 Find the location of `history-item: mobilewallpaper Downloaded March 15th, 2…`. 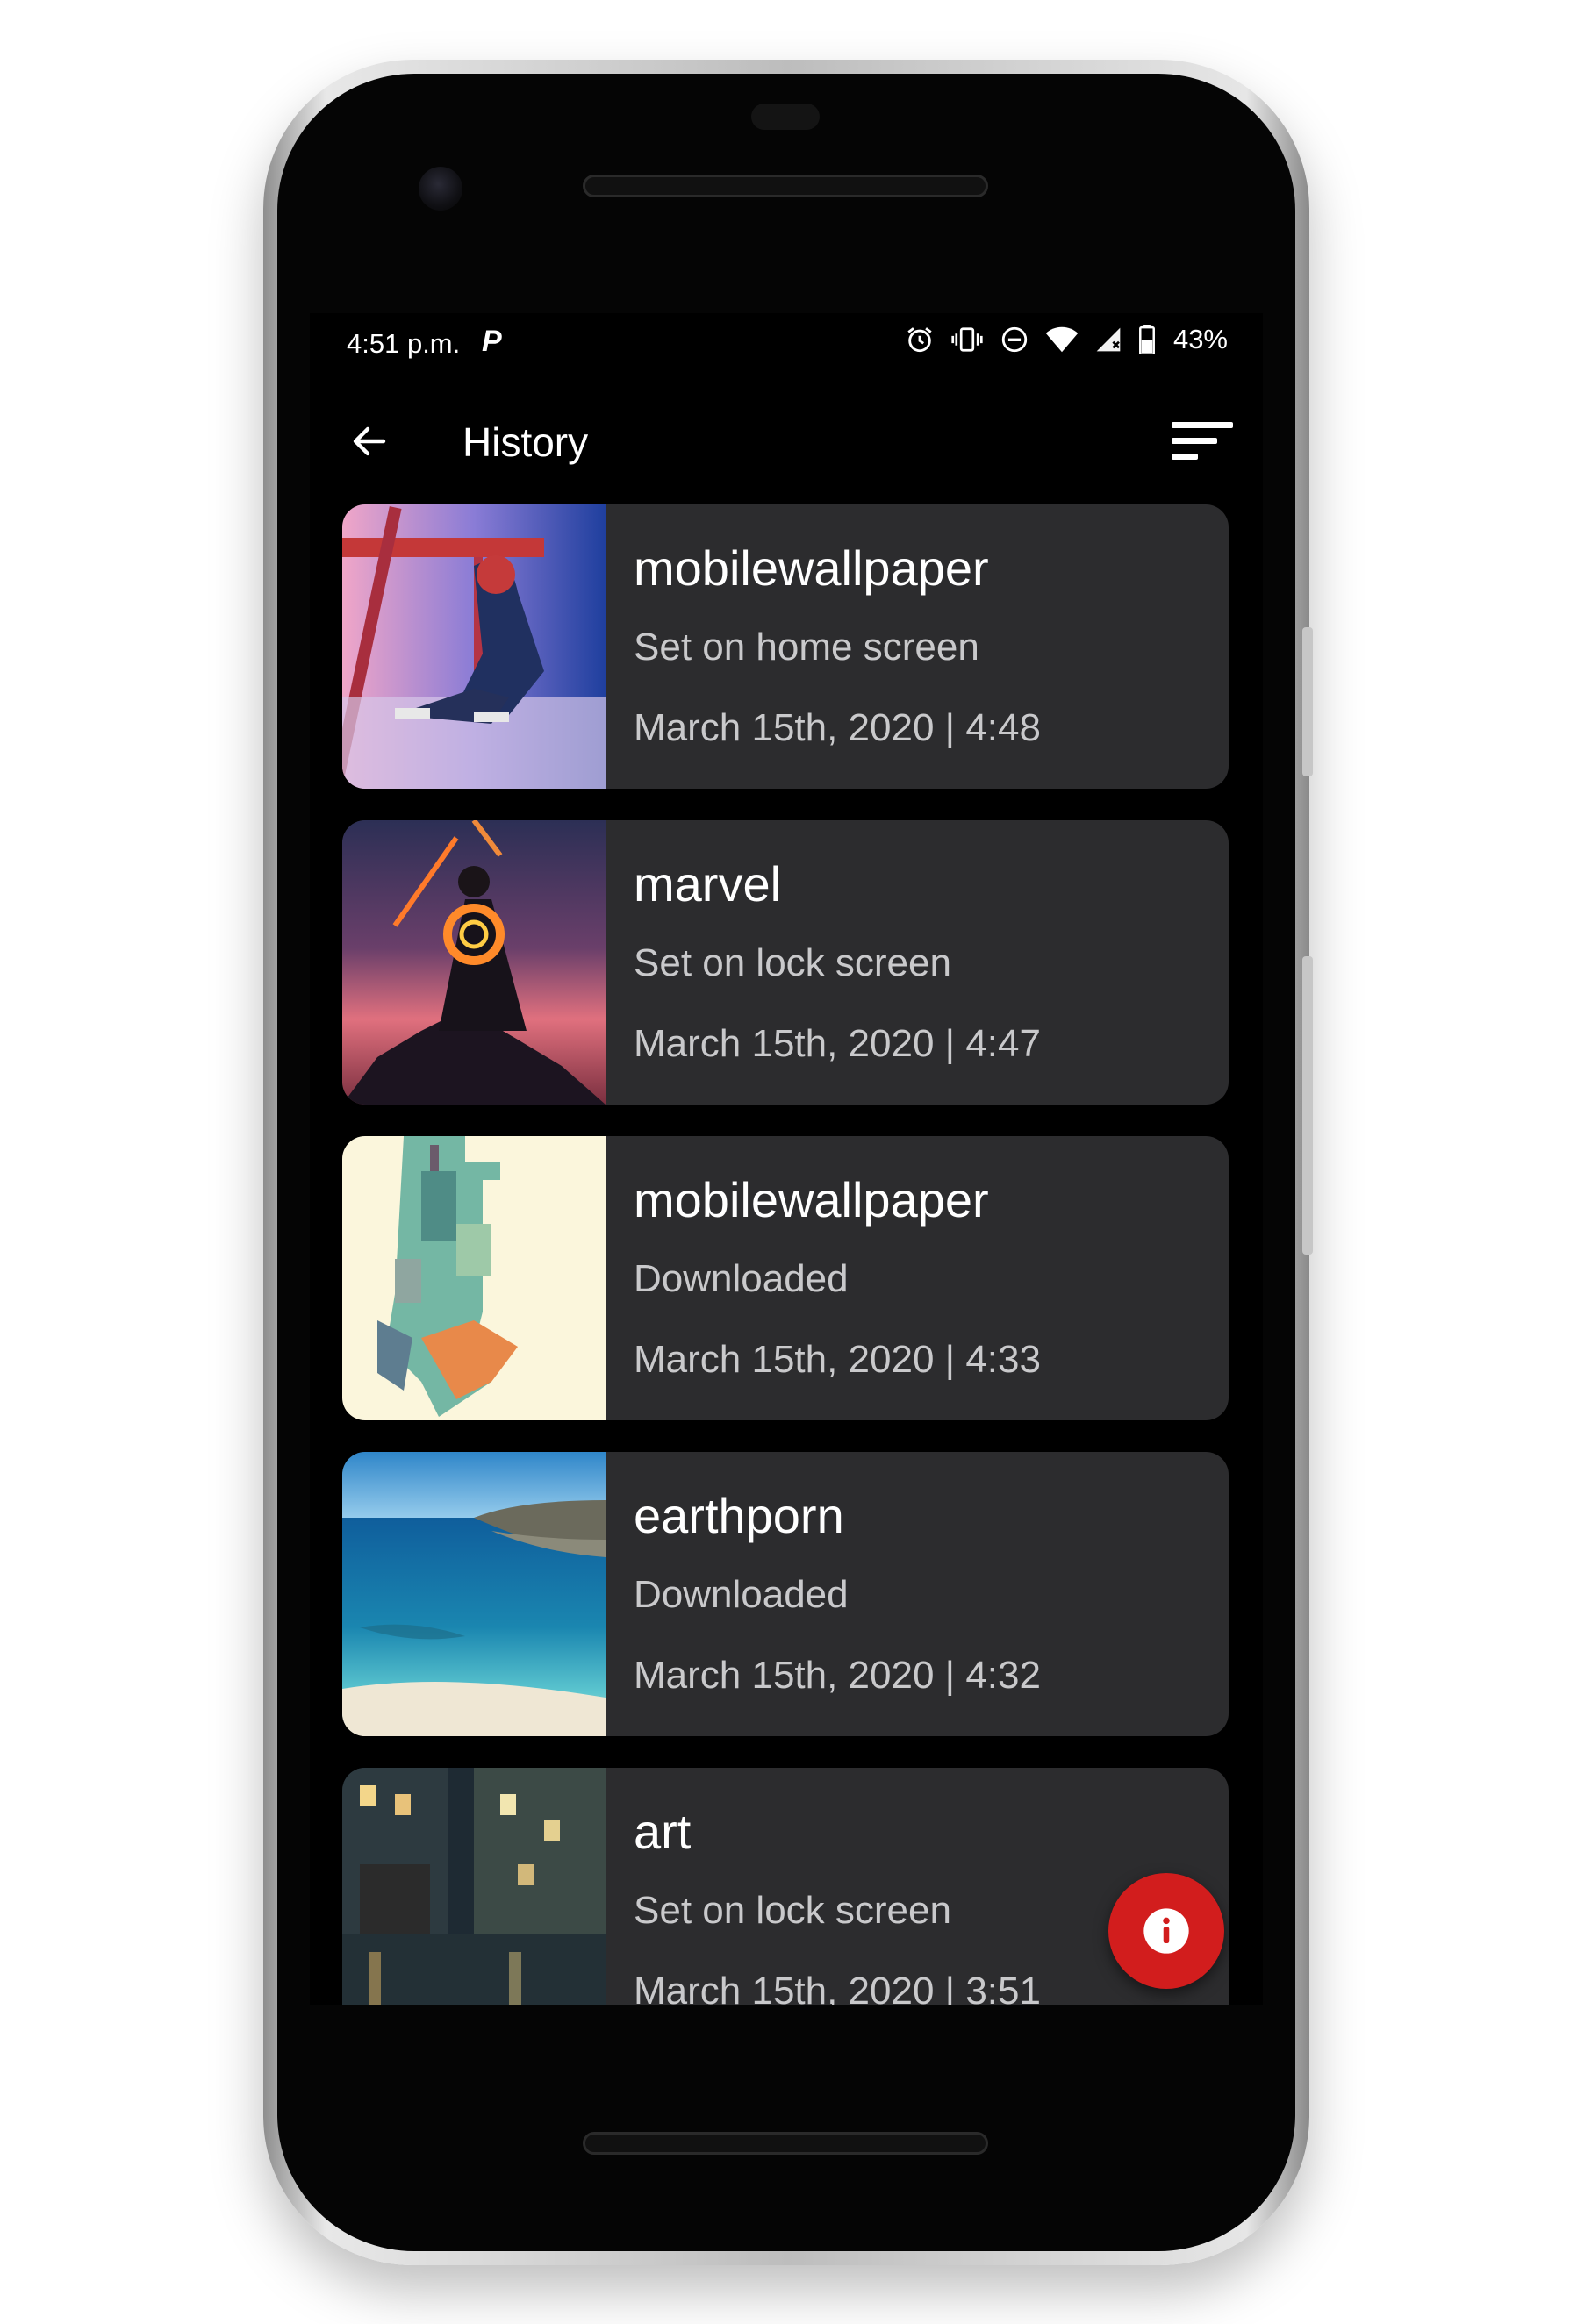

history-item: mobilewallpaper Downloaded March 15th, 2… is located at coordinates (786, 1278).